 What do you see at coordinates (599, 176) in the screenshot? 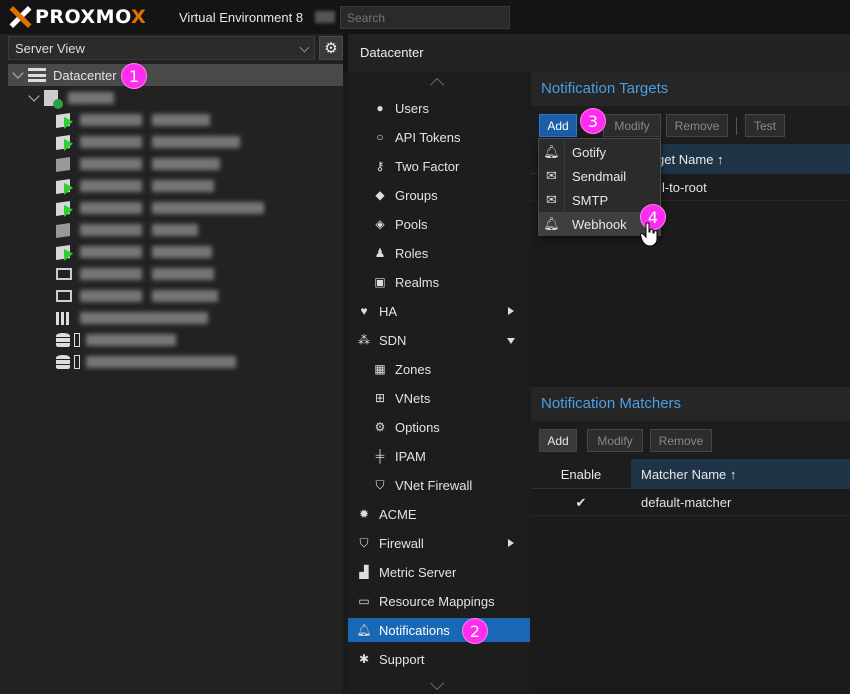
I see `menu-item-sendmail: ✉ Sendmail` at bounding box center [599, 176].